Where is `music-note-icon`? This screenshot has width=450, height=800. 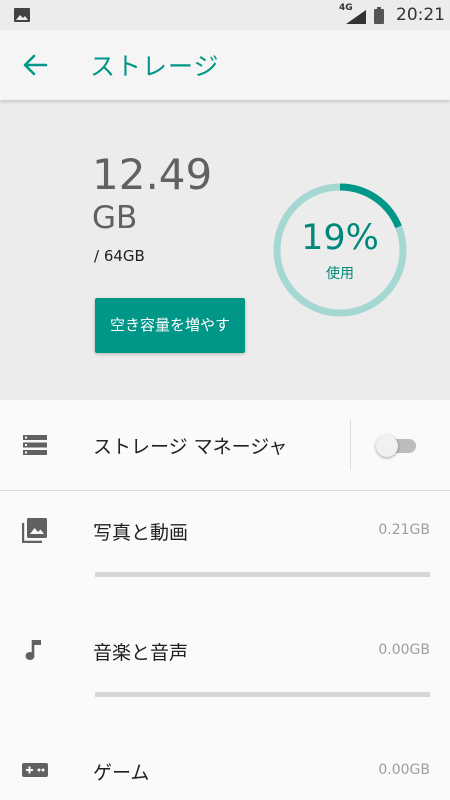
music-note-icon is located at coordinates (33, 650).